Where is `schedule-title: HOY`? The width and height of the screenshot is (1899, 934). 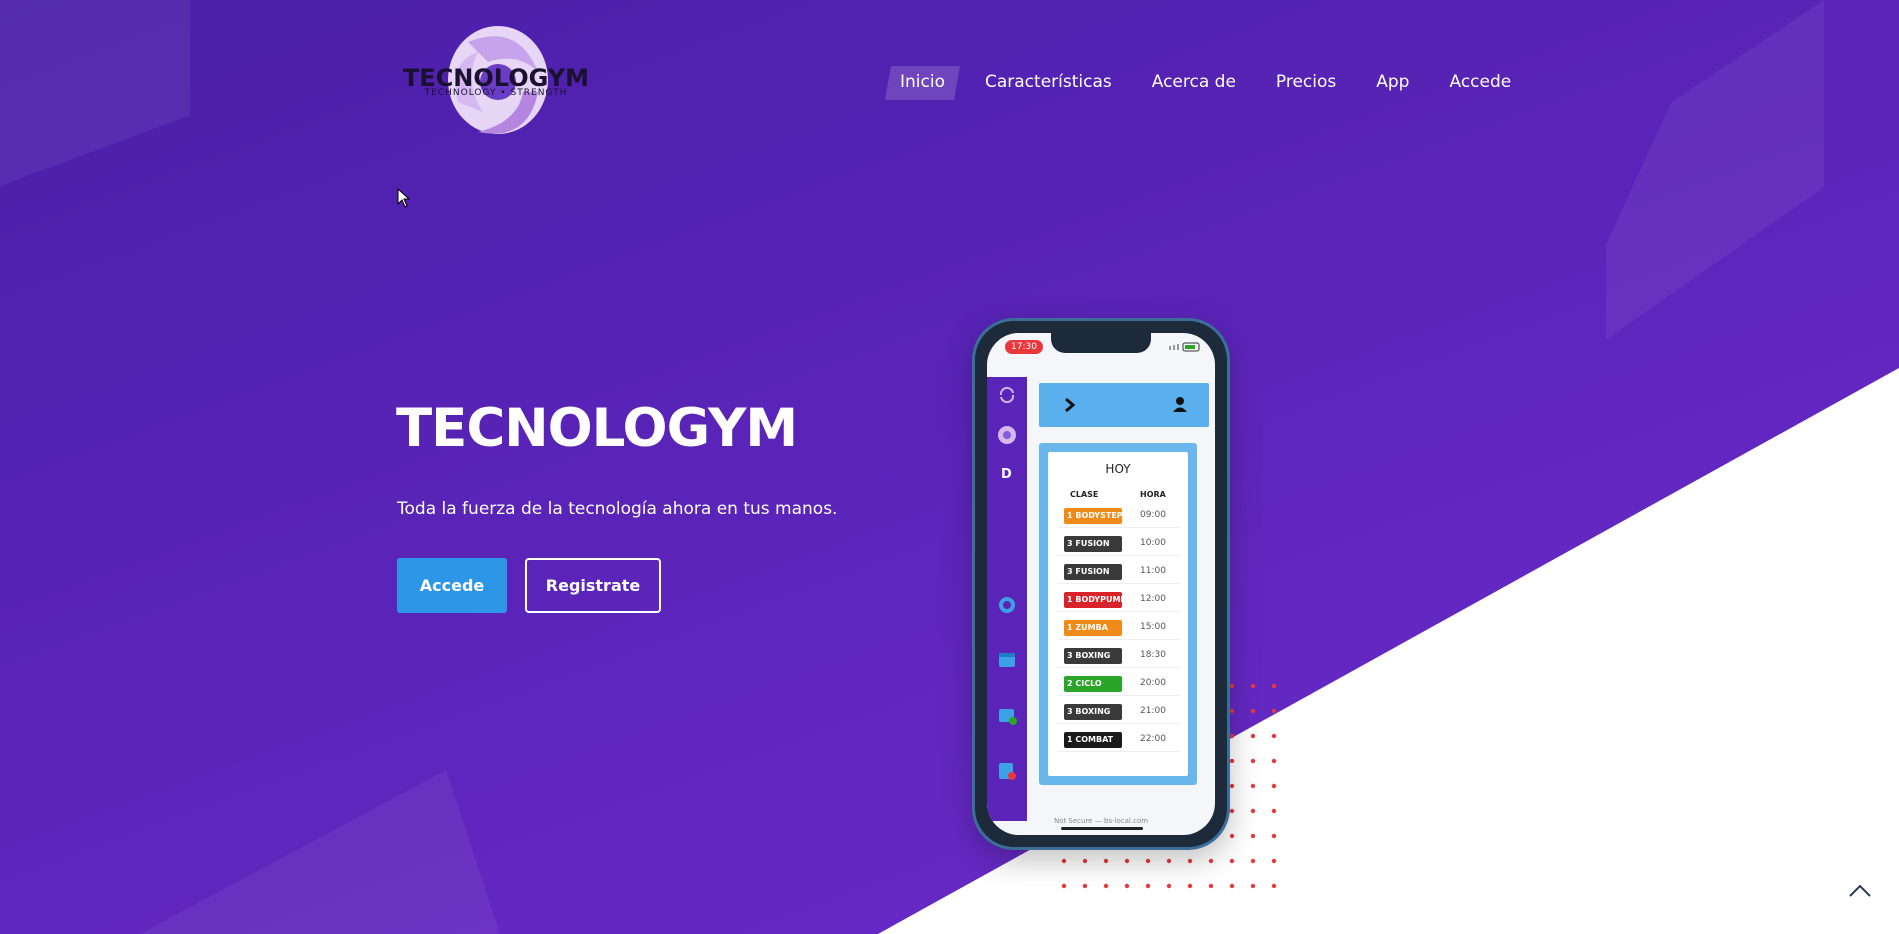
schedule-title: HOY is located at coordinates (1118, 469).